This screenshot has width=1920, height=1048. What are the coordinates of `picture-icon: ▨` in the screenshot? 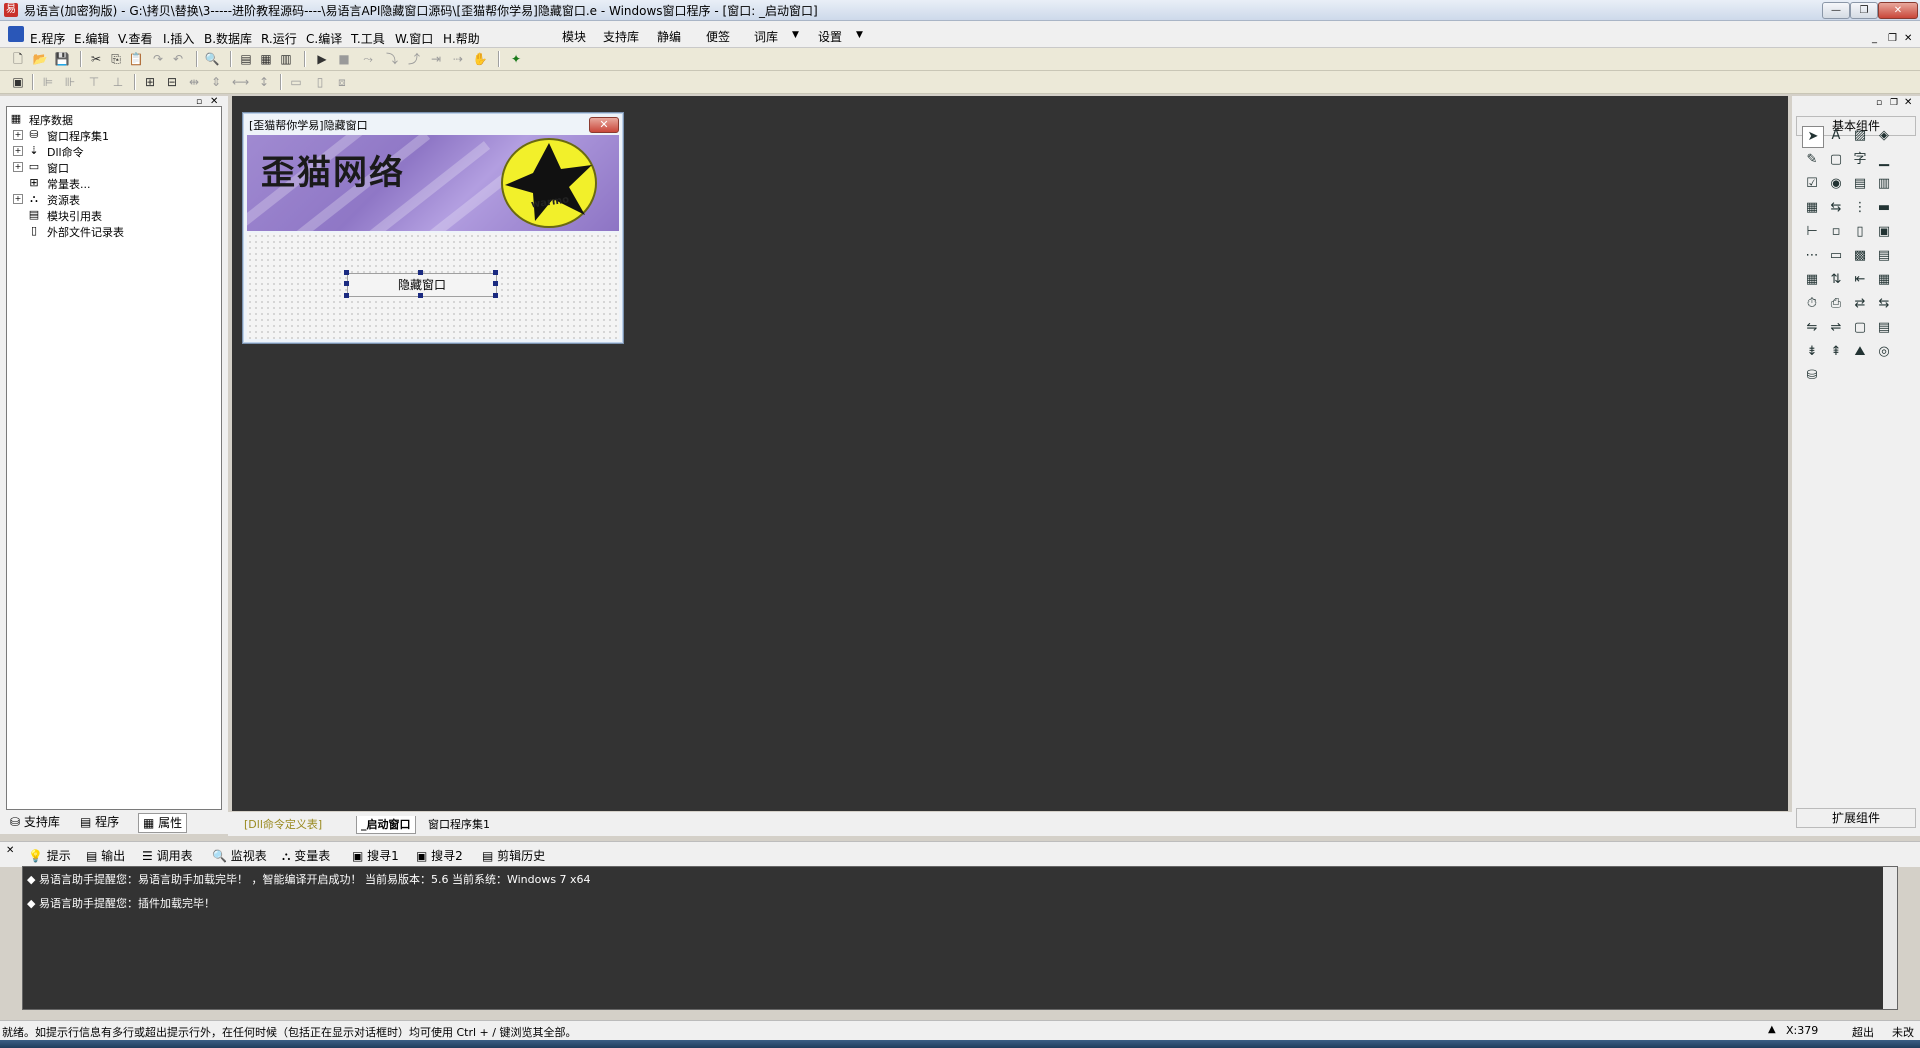 It's located at (1860, 136).